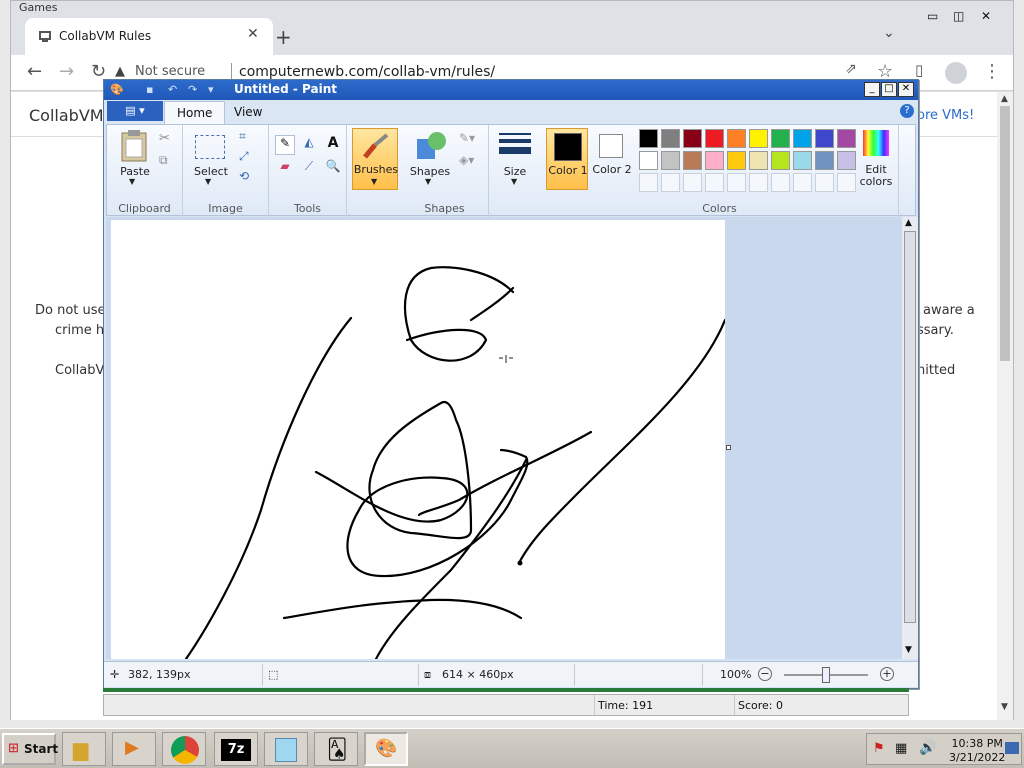 This screenshot has width=1024, height=768. What do you see at coordinates (244, 176) in the screenshot?
I see `rotate-icon: ⟲` at bounding box center [244, 176].